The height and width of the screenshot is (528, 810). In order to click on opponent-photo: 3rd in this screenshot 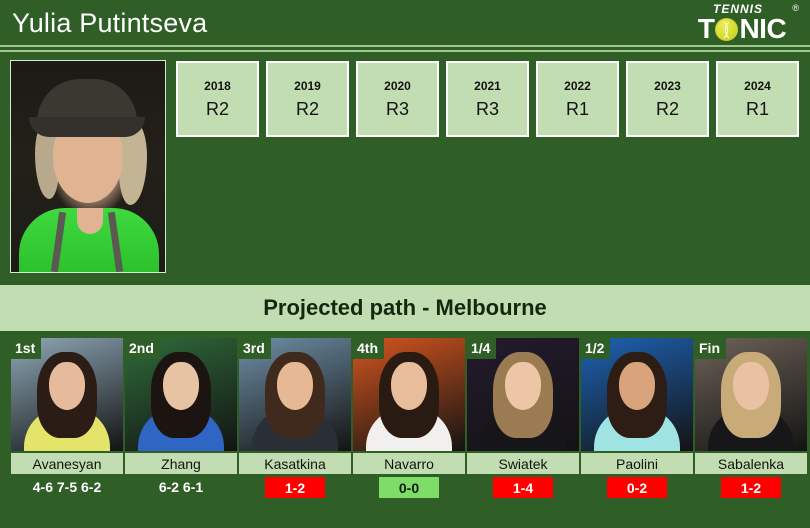, I will do `click(295, 394)`.